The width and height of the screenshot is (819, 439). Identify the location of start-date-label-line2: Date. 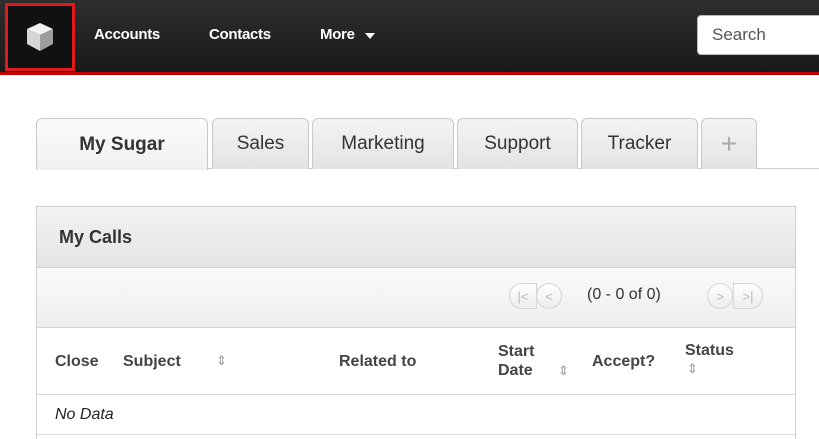
(515, 370).